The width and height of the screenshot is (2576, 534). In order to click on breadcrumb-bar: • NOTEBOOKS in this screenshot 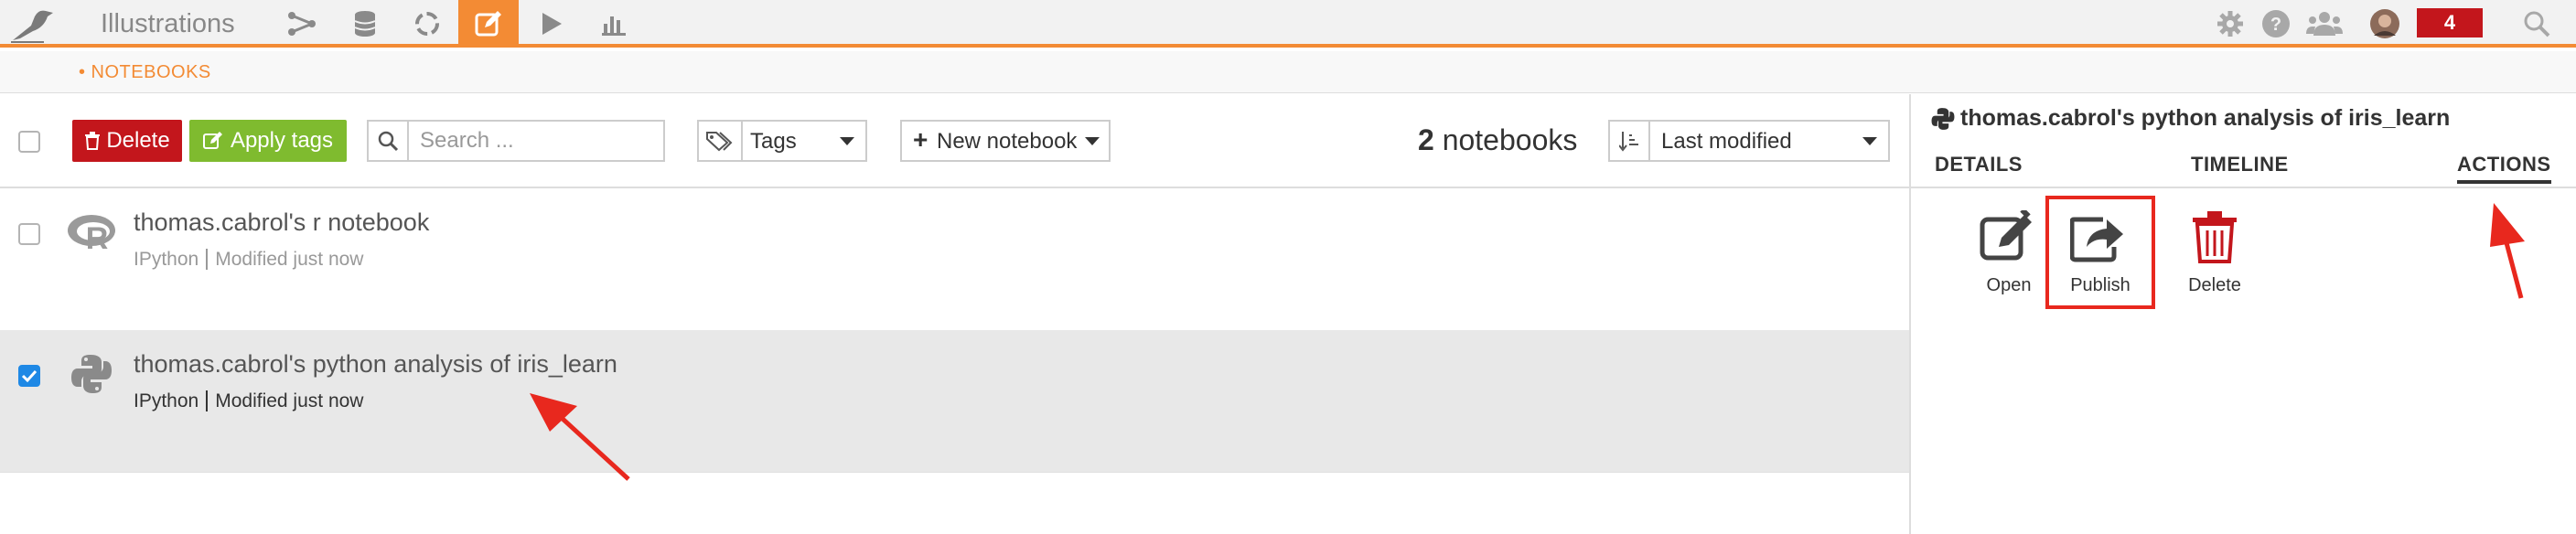, I will do `click(1288, 72)`.